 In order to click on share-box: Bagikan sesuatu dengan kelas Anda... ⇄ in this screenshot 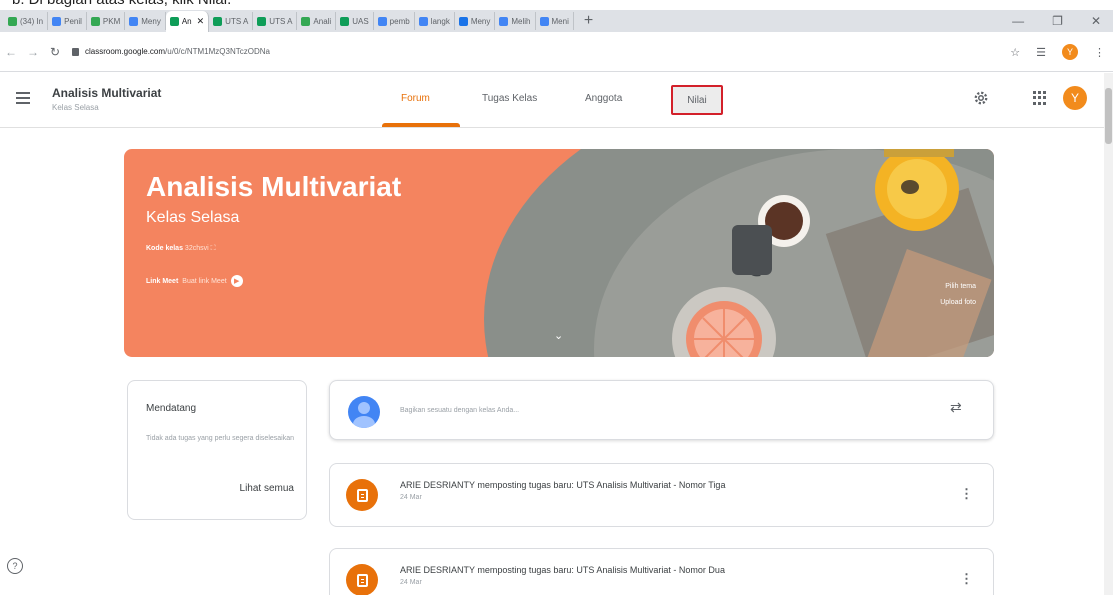, I will do `click(661, 410)`.